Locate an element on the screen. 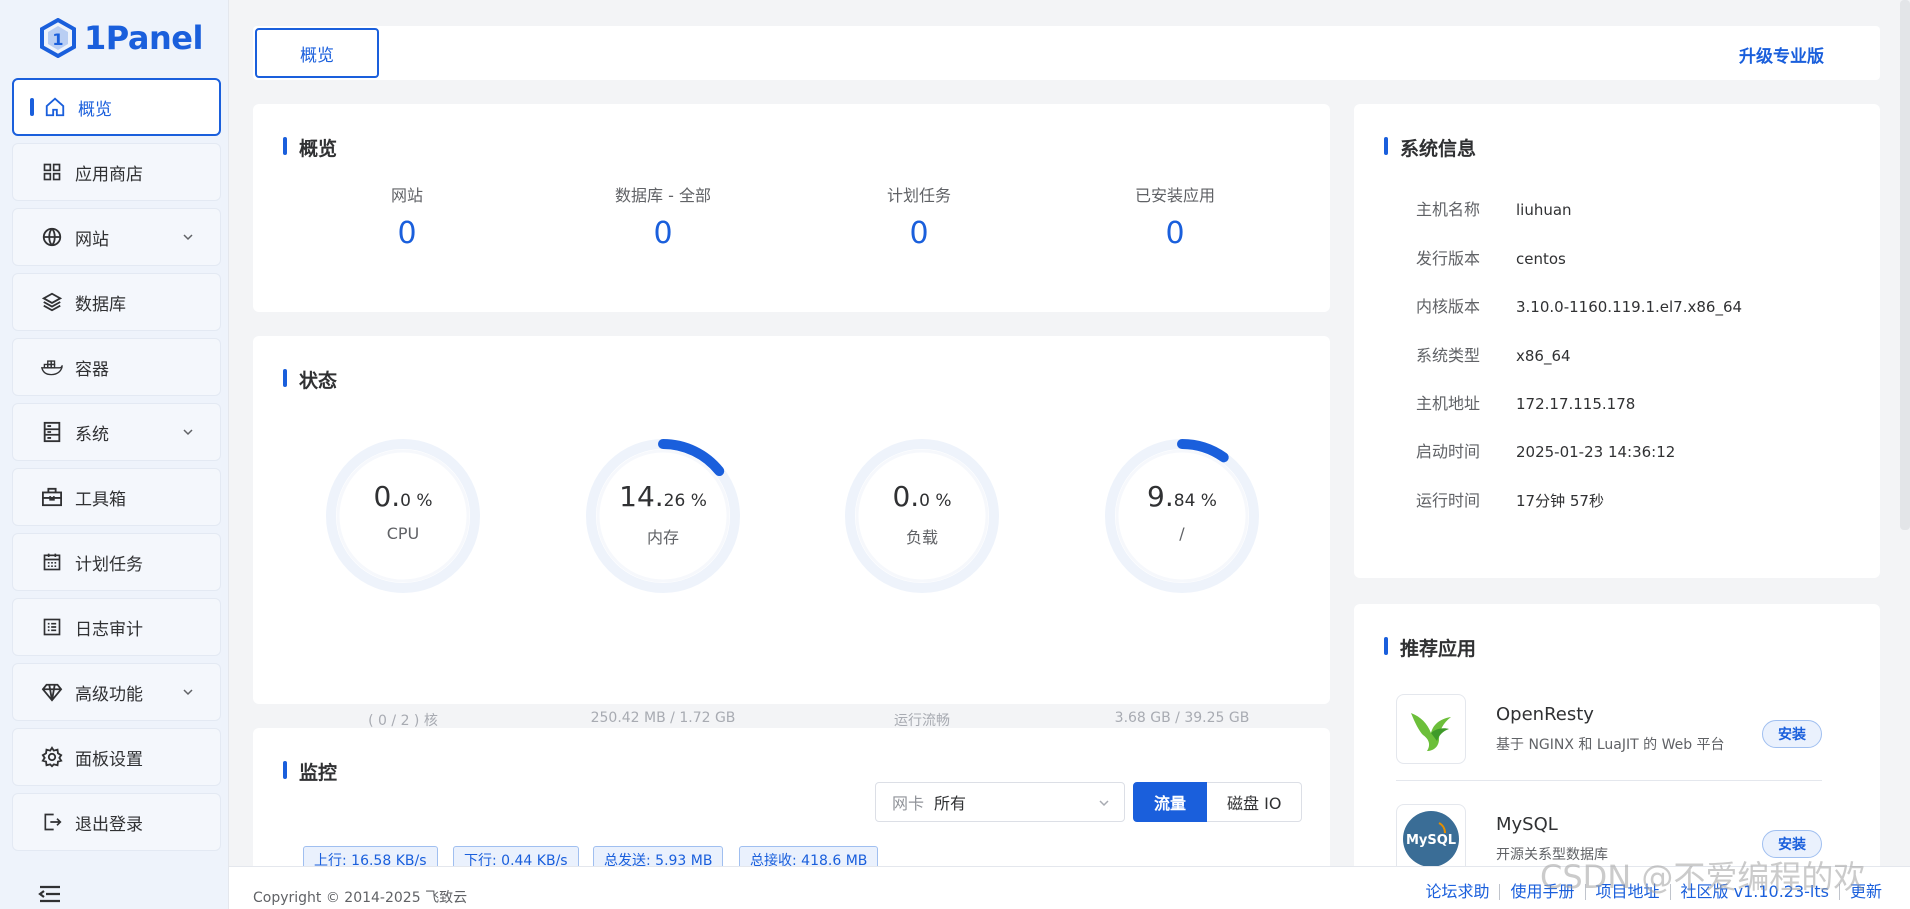 The height and width of the screenshot is (909, 1910). docker-icon is located at coordinates (52, 367).